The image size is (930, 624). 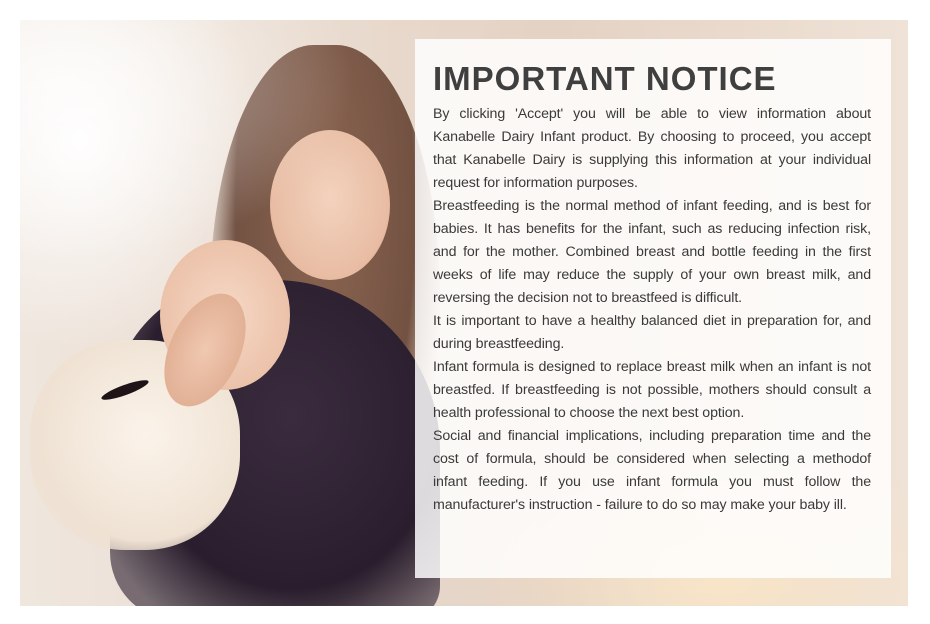 I want to click on notice-title: IMPORTANT NOTICE, so click(x=605, y=78).